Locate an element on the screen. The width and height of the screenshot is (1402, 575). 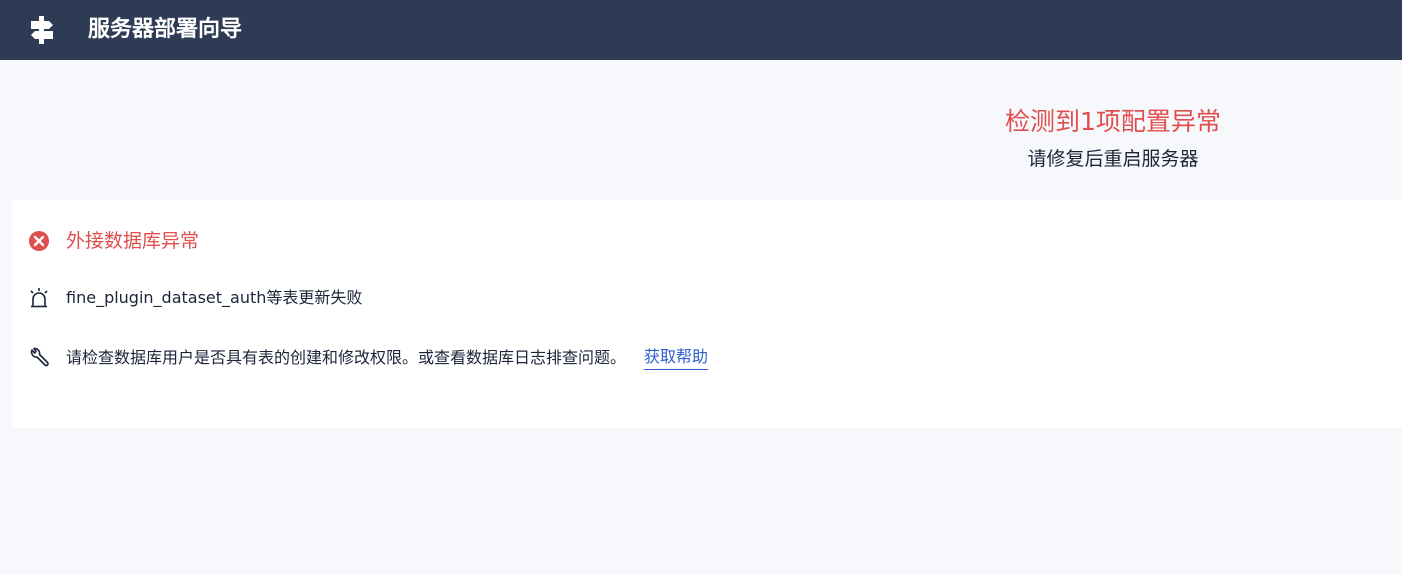
header-bar: 服务器部署向导 is located at coordinates (701, 30).